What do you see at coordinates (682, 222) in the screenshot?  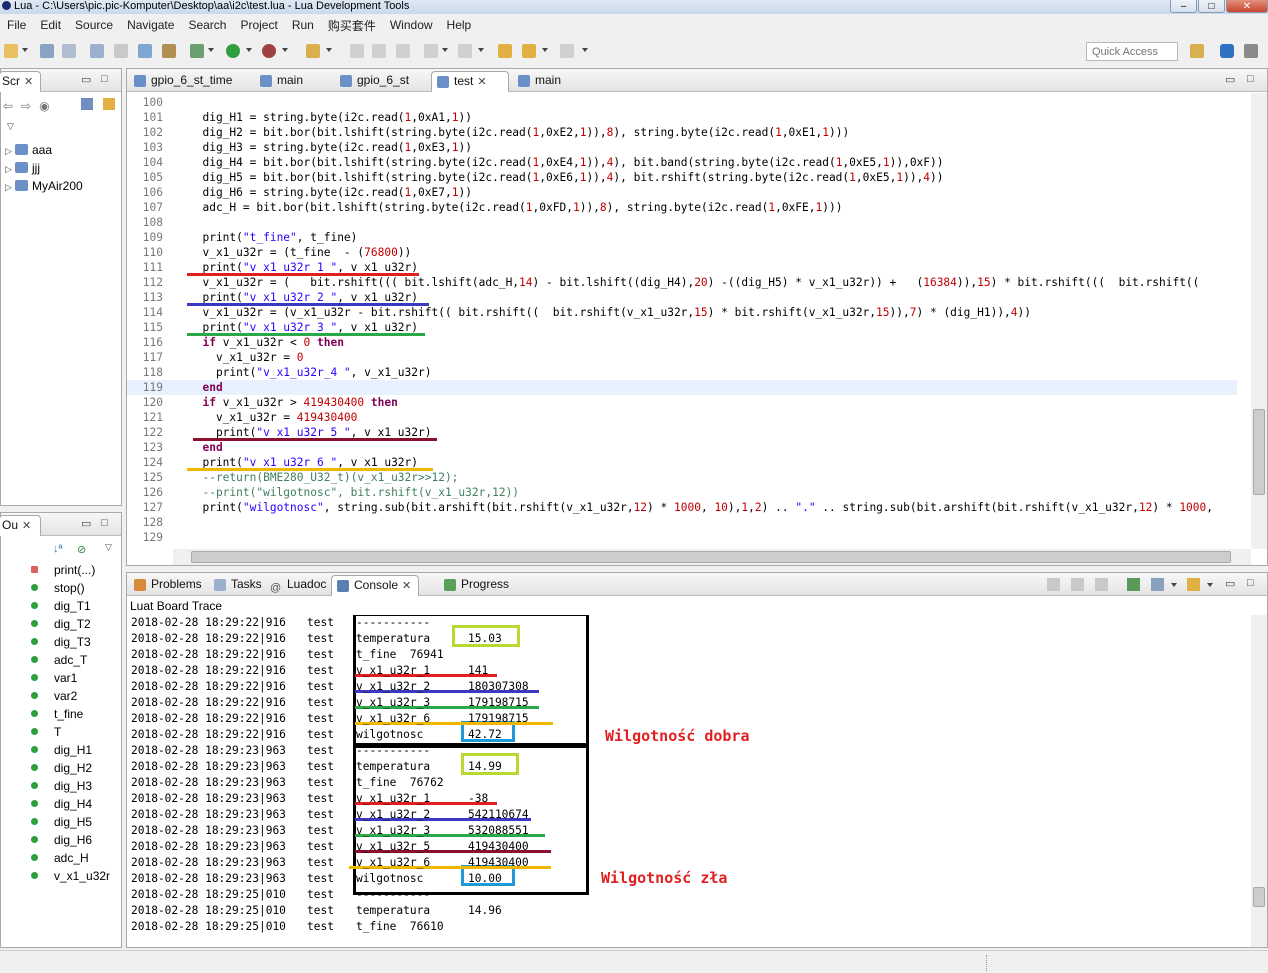 I see `code-line: 108` at bounding box center [682, 222].